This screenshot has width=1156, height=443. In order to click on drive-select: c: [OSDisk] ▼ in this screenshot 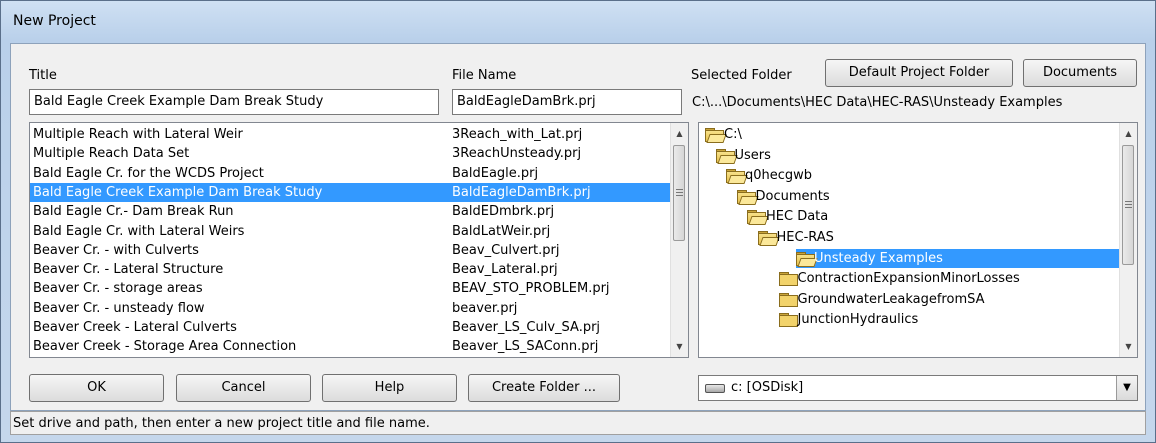, I will do `click(918, 388)`.